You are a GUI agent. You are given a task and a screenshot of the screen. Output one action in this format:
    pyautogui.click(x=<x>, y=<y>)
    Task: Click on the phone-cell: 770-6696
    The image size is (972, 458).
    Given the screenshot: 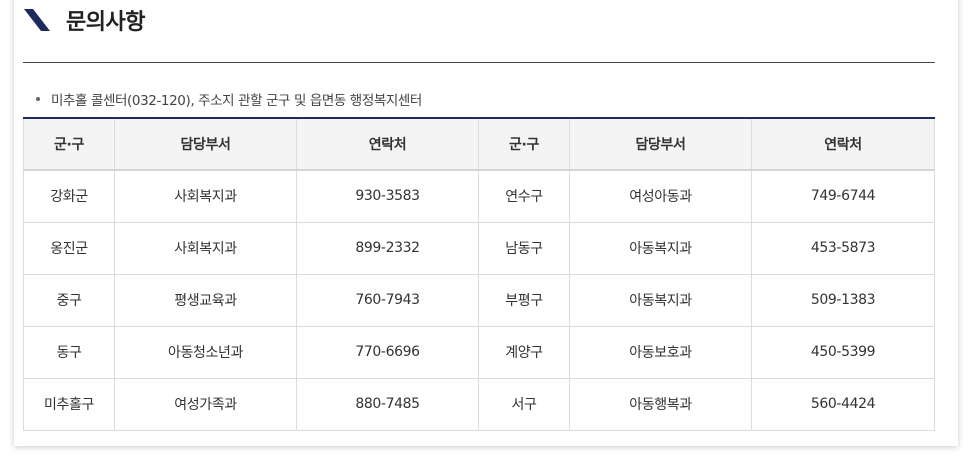 What is the action you would take?
    pyautogui.click(x=387, y=352)
    